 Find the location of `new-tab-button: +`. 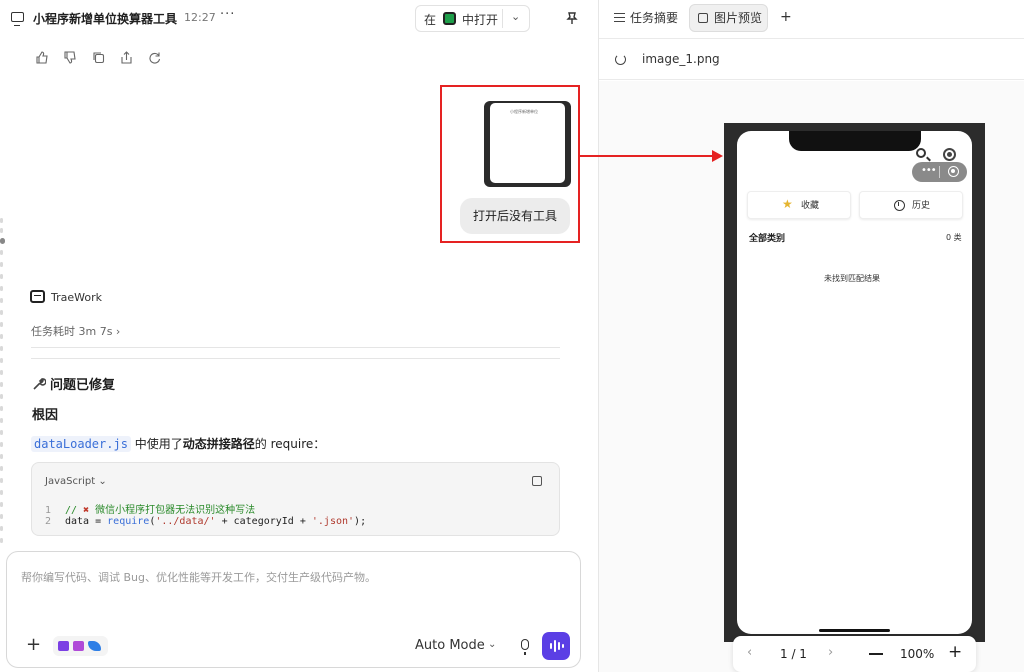

new-tab-button: + is located at coordinates (786, 17).